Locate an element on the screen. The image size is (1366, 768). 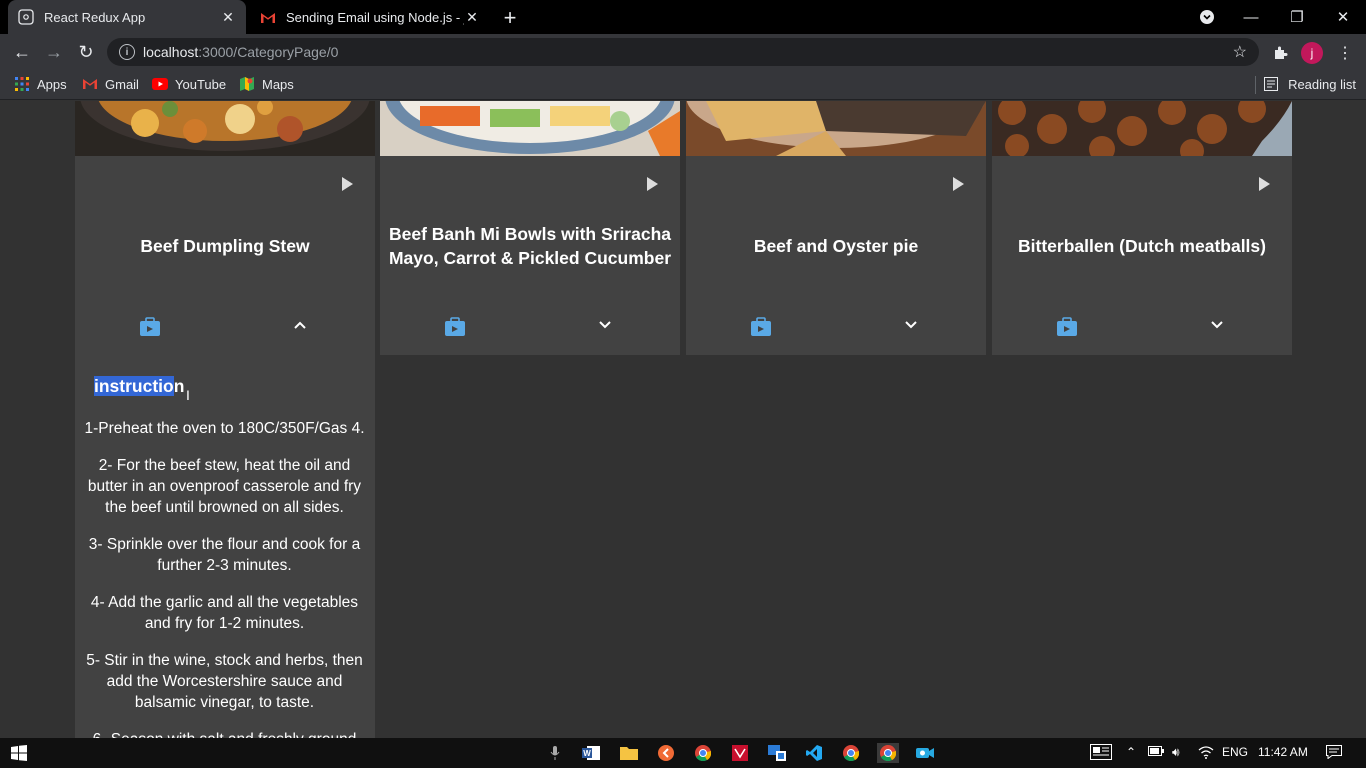
tab-search-icon is located at coordinates (1207, 17).